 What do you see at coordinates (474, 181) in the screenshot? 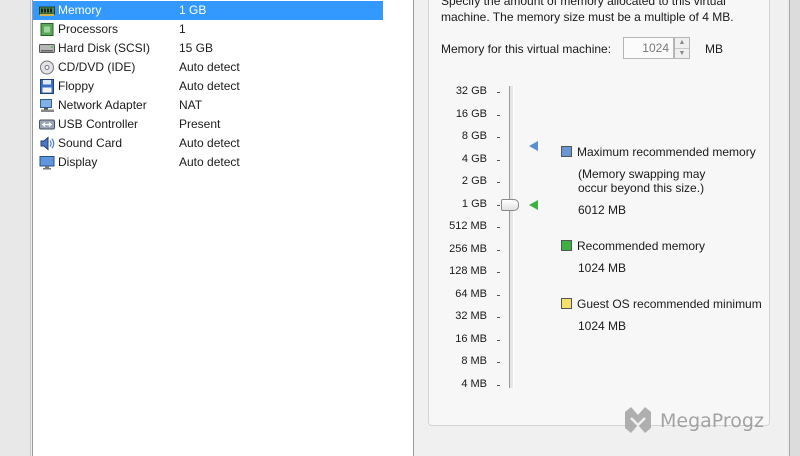
I see `scale-tick-label: 2 GB` at bounding box center [474, 181].